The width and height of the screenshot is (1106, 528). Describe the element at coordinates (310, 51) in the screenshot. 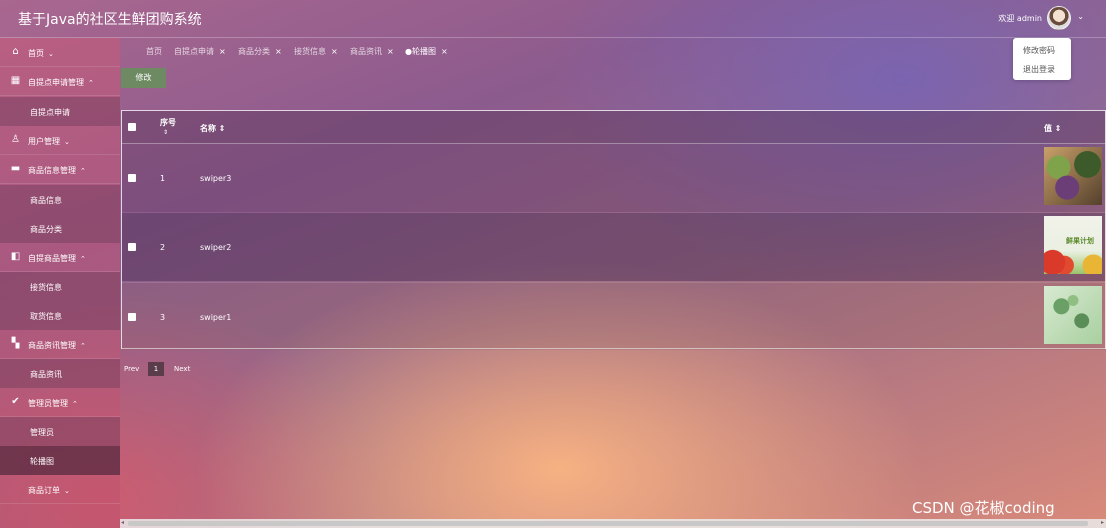

I see `tab-label: 接货信息` at that location.